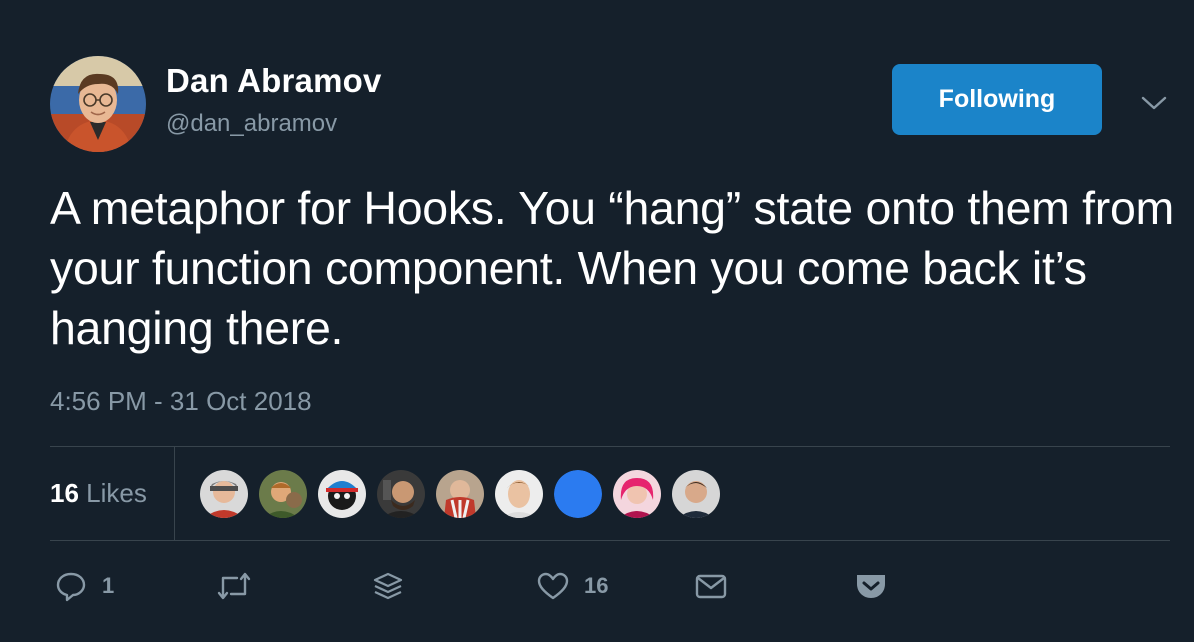  I want to click on reply-count: 1, so click(108, 585).